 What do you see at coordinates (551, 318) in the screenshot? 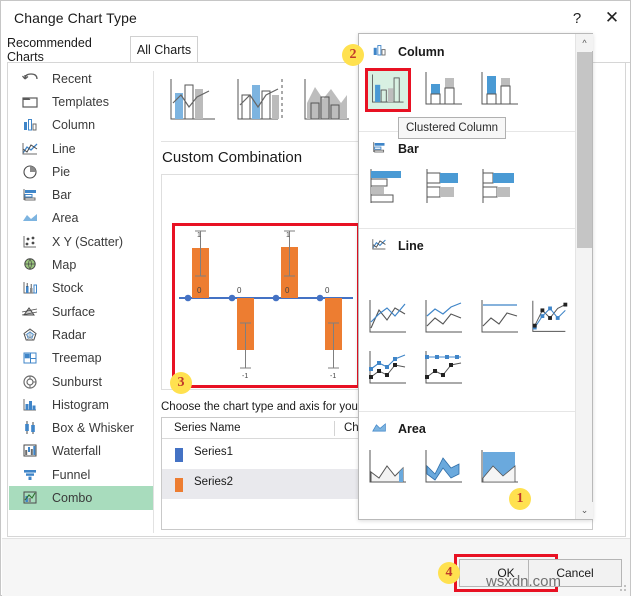
I see `gallery-item-line-with-markers` at bounding box center [551, 318].